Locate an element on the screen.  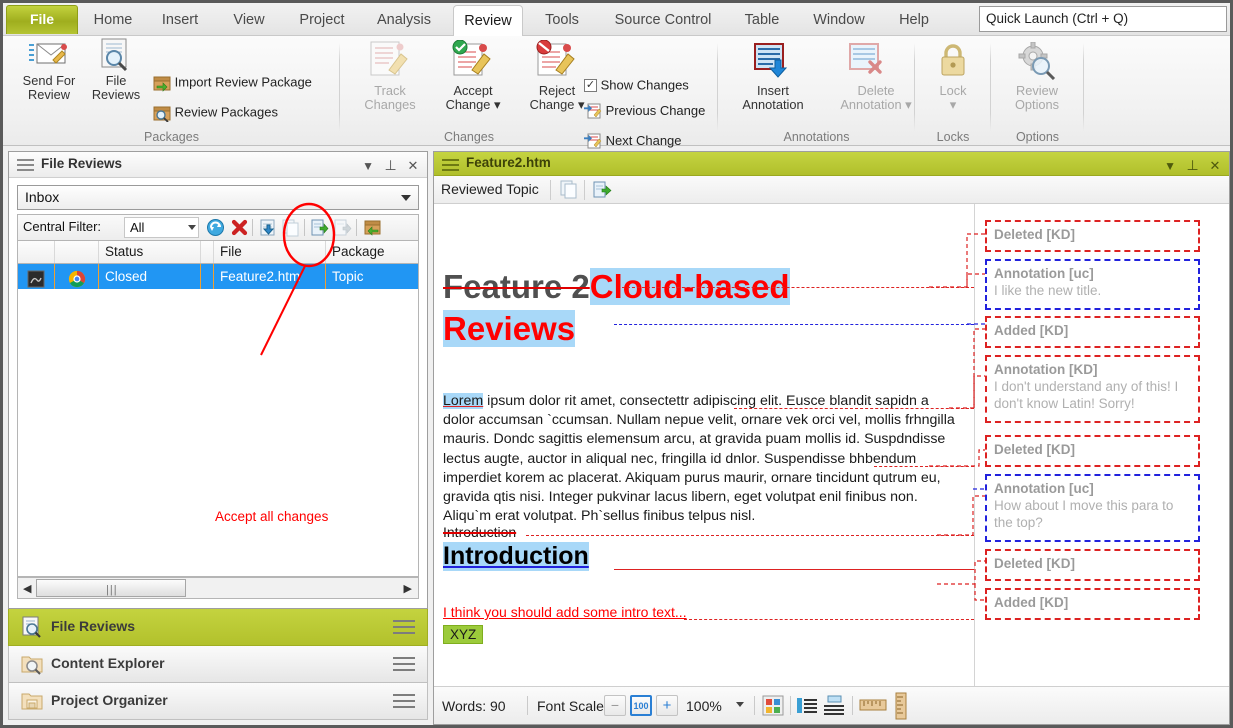
file-reviews-button: File Reviews is located at coordinates (116, 70).